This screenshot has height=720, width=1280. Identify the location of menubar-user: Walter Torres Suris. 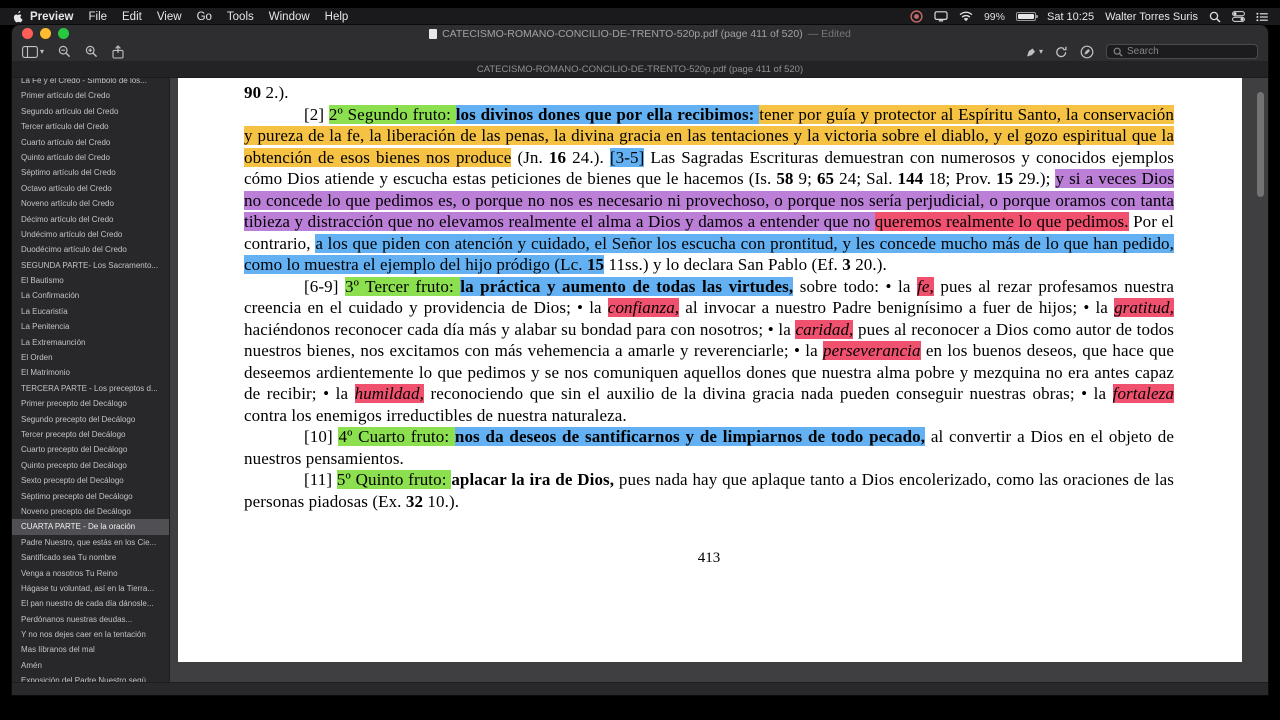
(1151, 17).